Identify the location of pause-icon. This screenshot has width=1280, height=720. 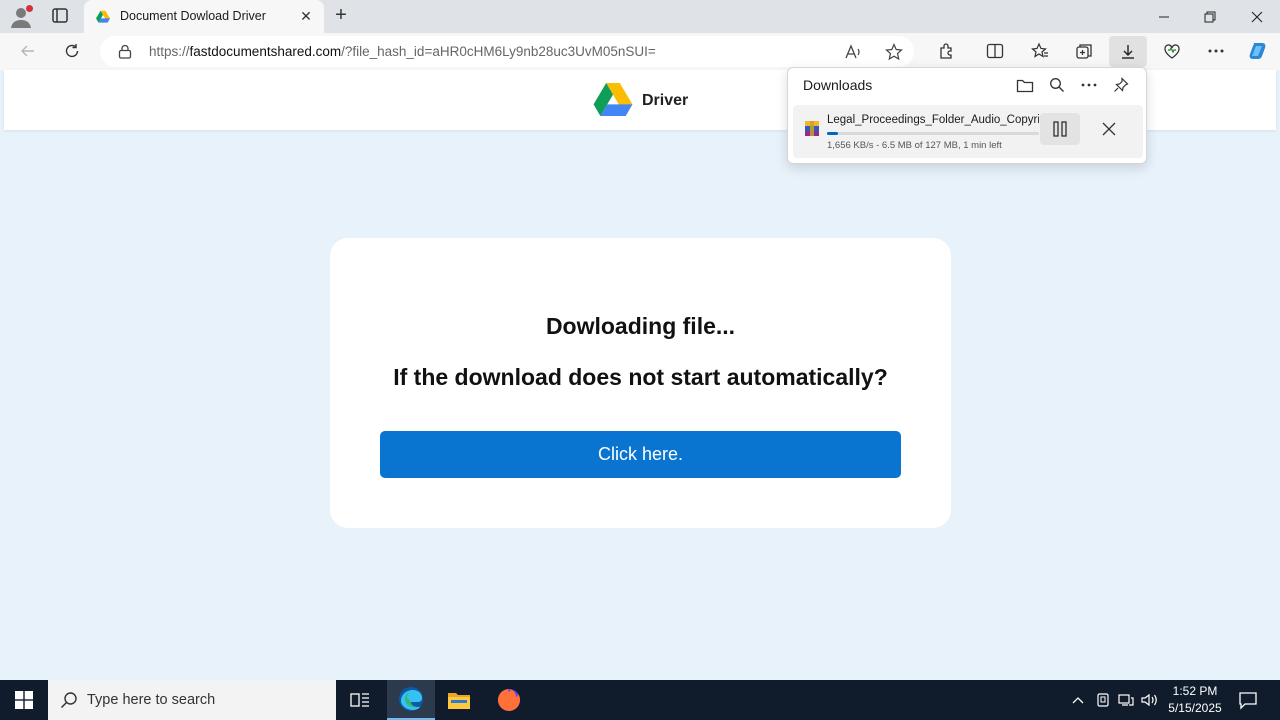
(1060, 129).